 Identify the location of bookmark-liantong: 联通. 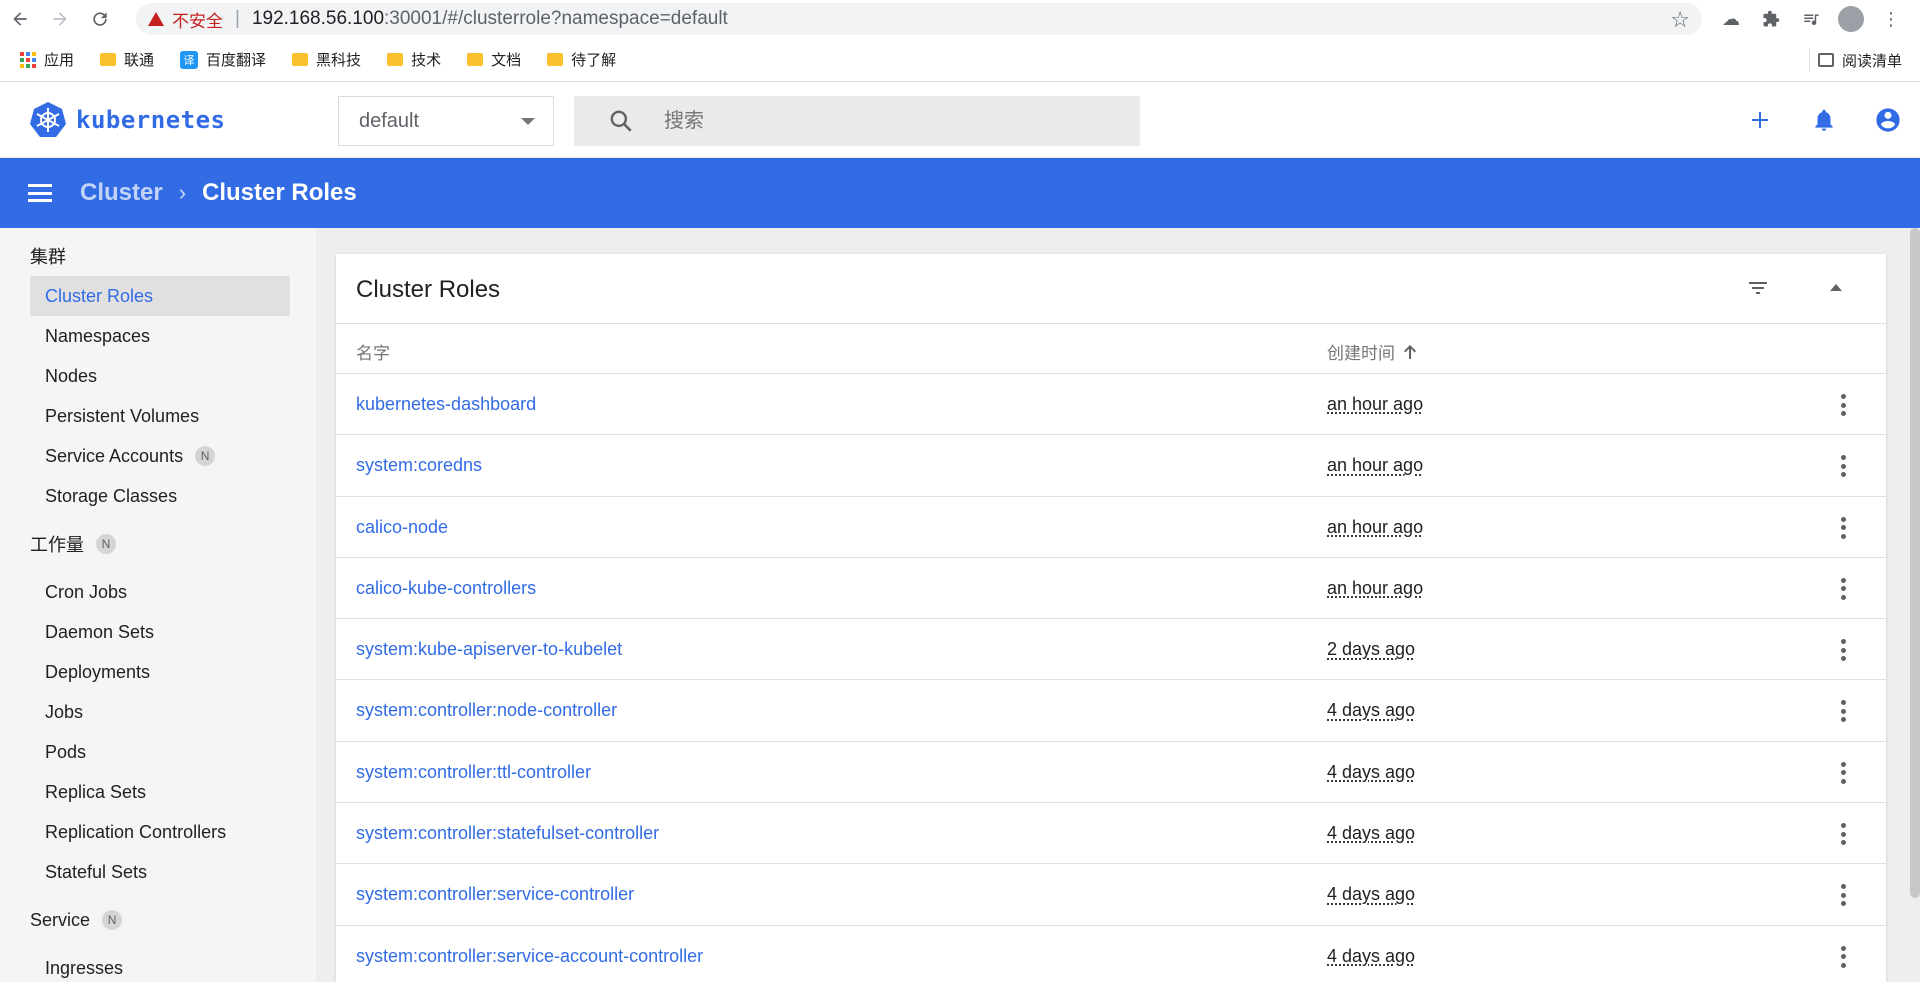
(127, 59).